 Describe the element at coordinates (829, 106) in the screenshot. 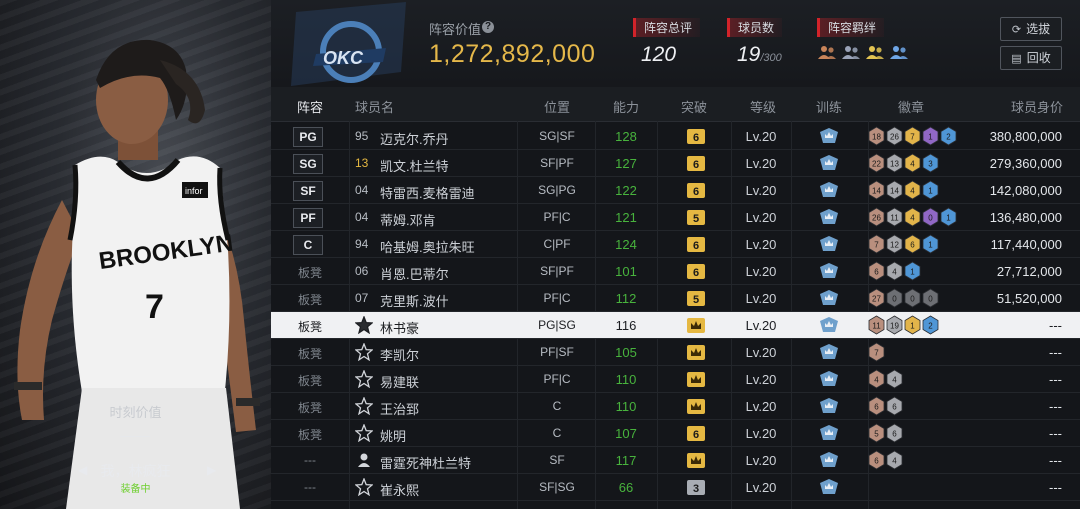

I see `col-training: 训练` at that location.